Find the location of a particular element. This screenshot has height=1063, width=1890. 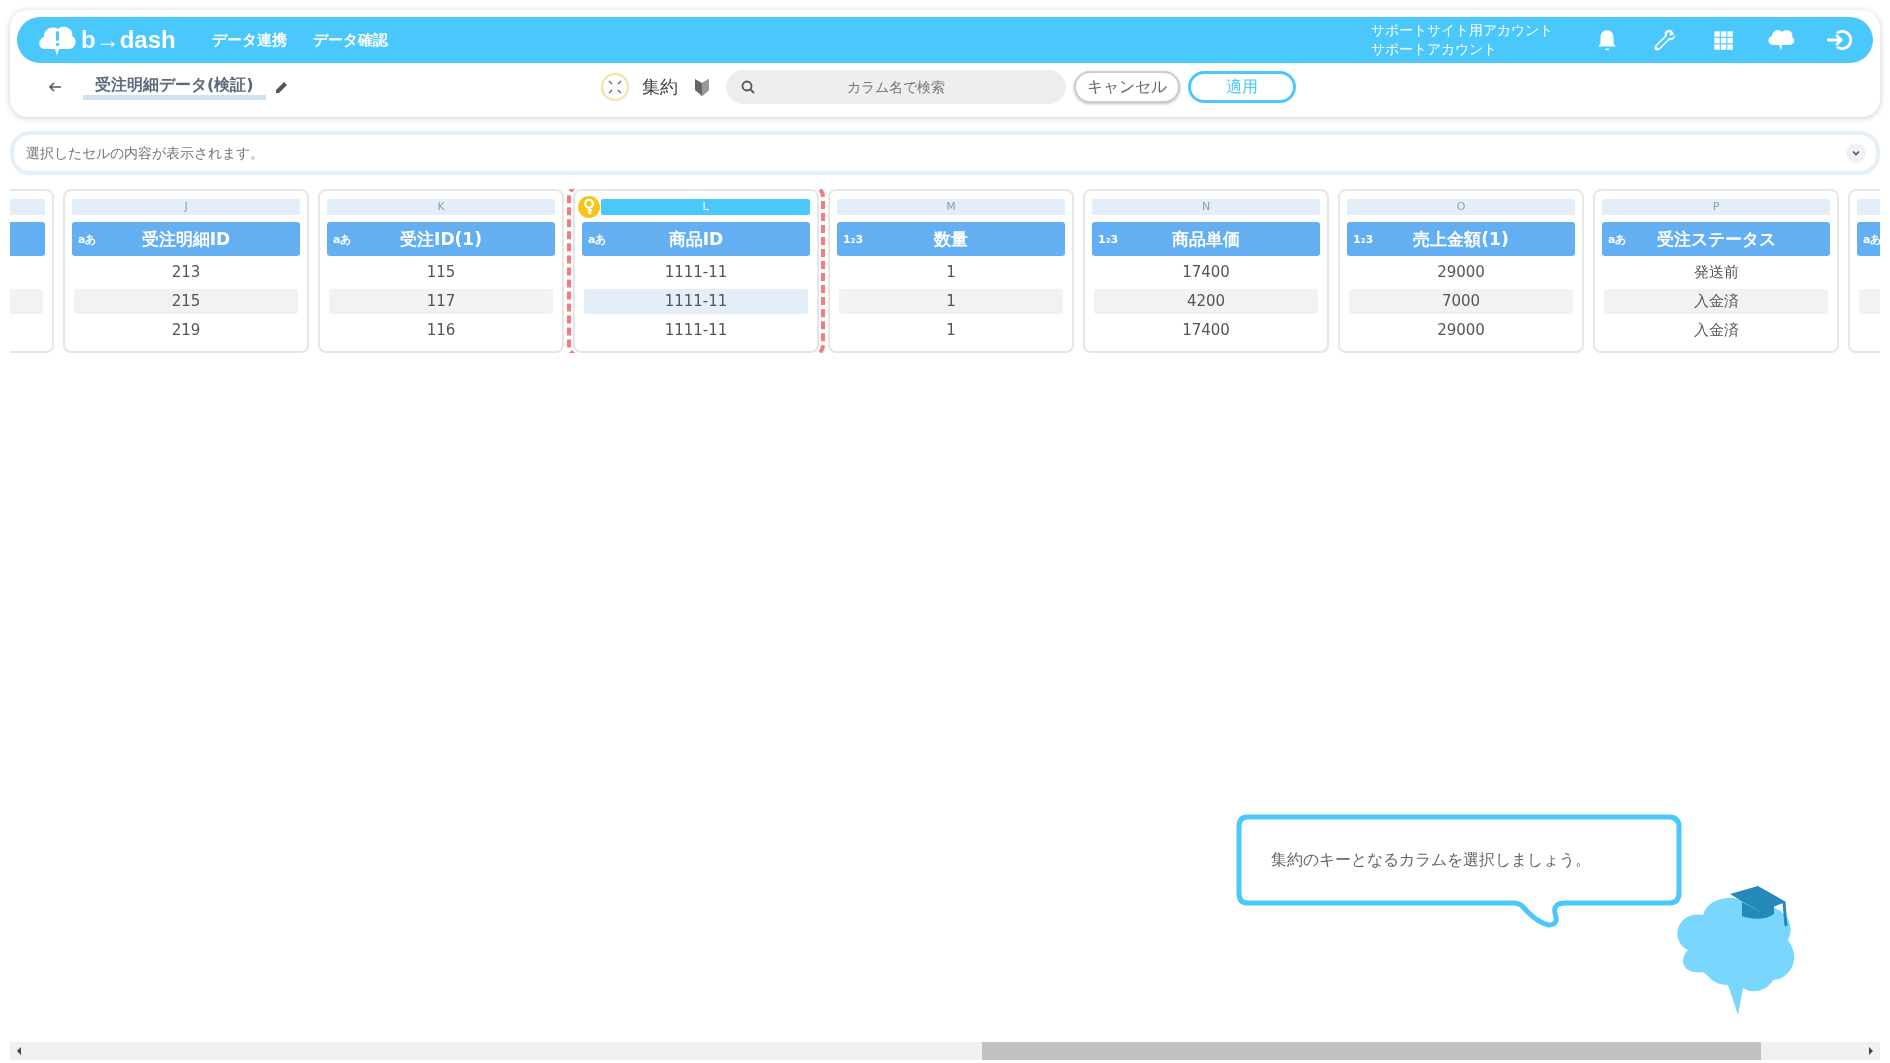

beginner-mark-icon is located at coordinates (701, 87).